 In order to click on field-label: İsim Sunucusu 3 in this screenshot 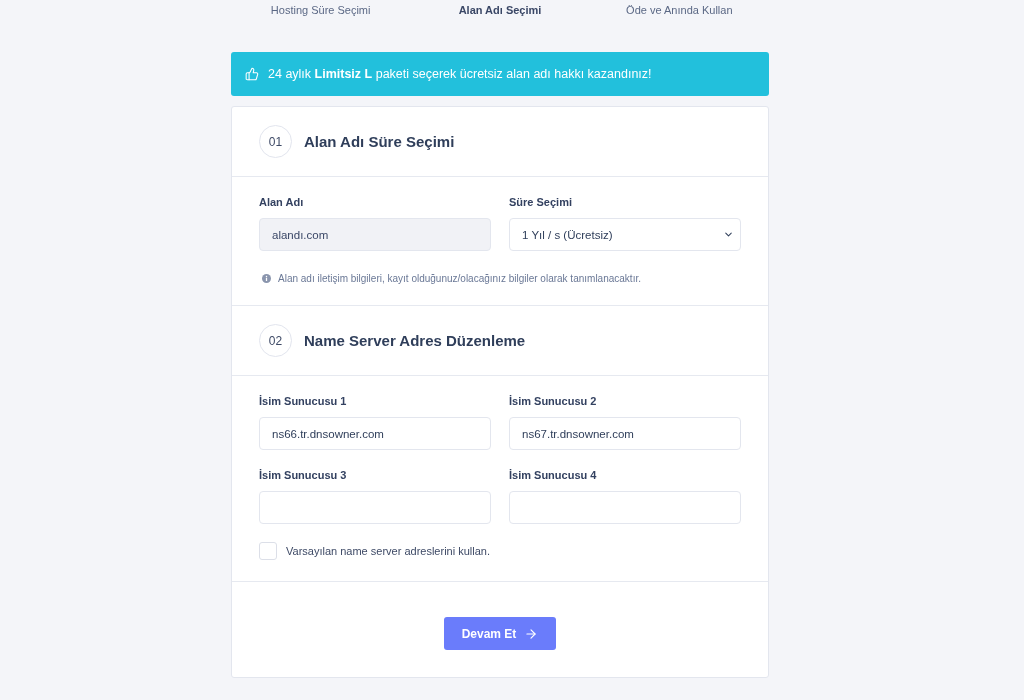, I will do `click(303, 475)`.